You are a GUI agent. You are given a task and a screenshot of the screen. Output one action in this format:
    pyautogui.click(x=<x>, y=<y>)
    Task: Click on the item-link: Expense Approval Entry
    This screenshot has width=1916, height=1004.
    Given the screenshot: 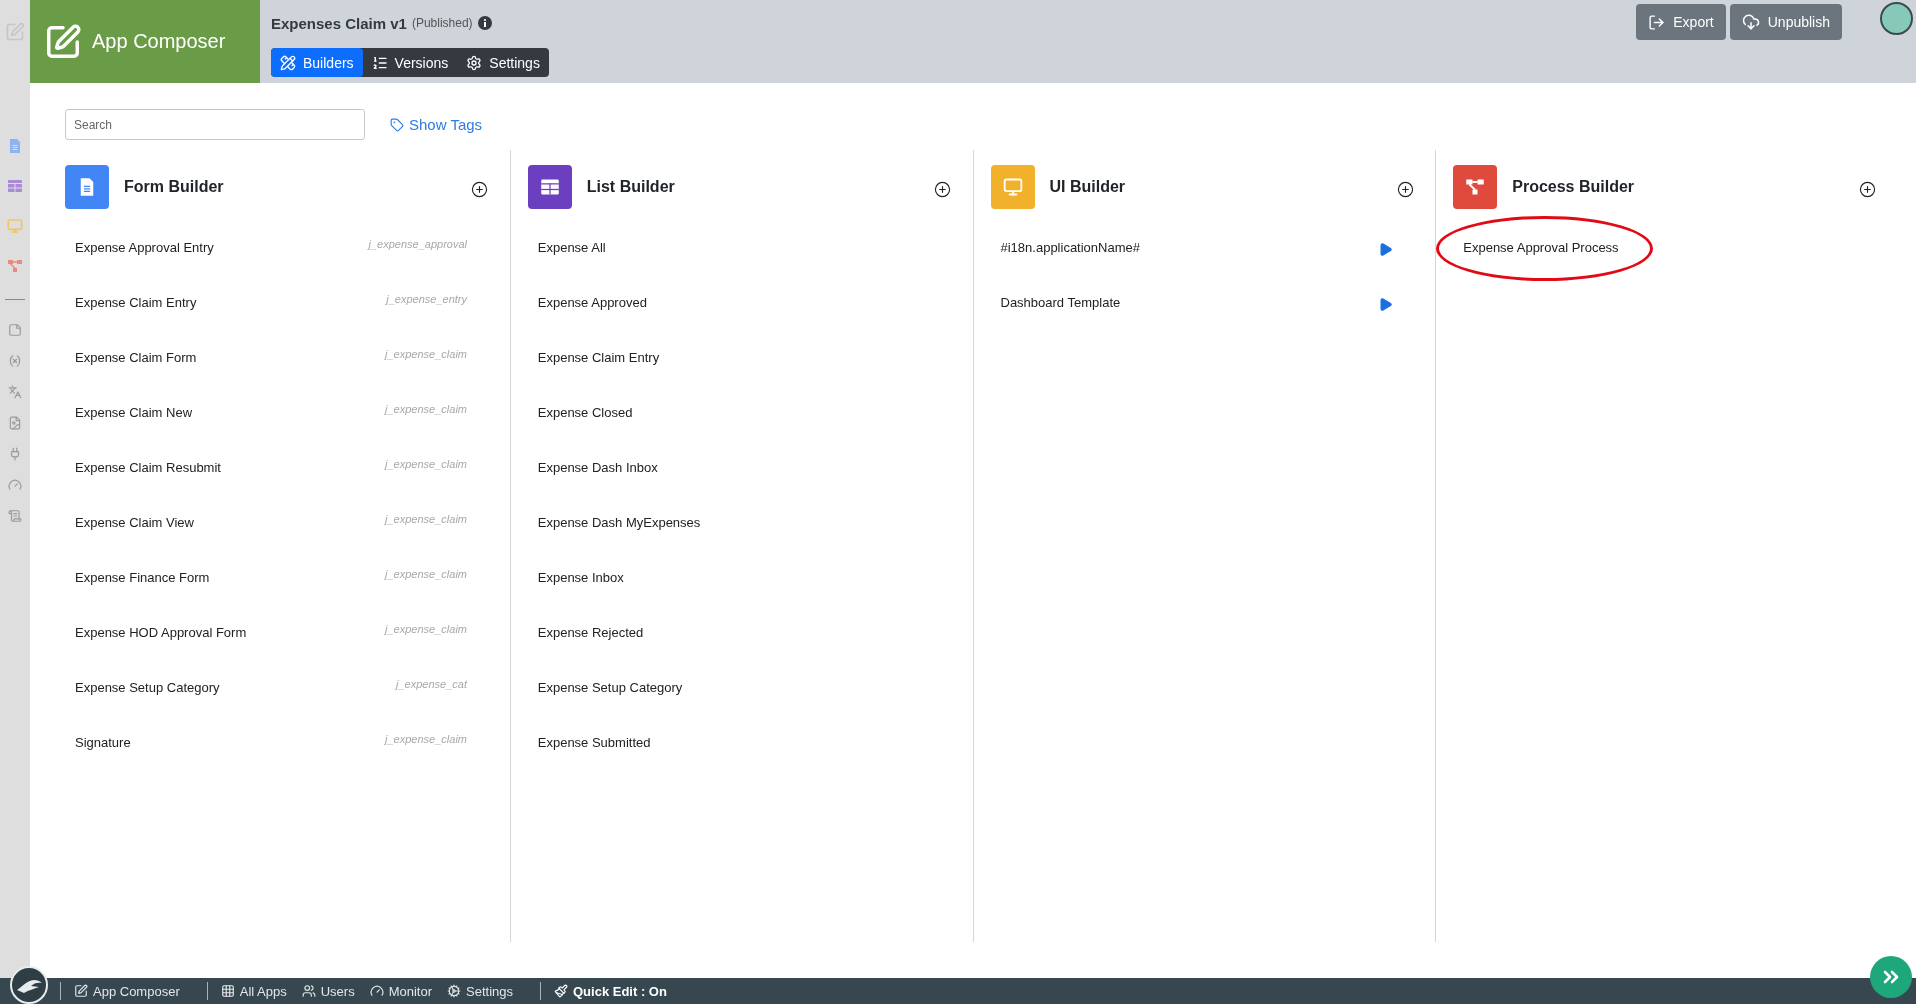 What is the action you would take?
    pyautogui.click(x=144, y=247)
    